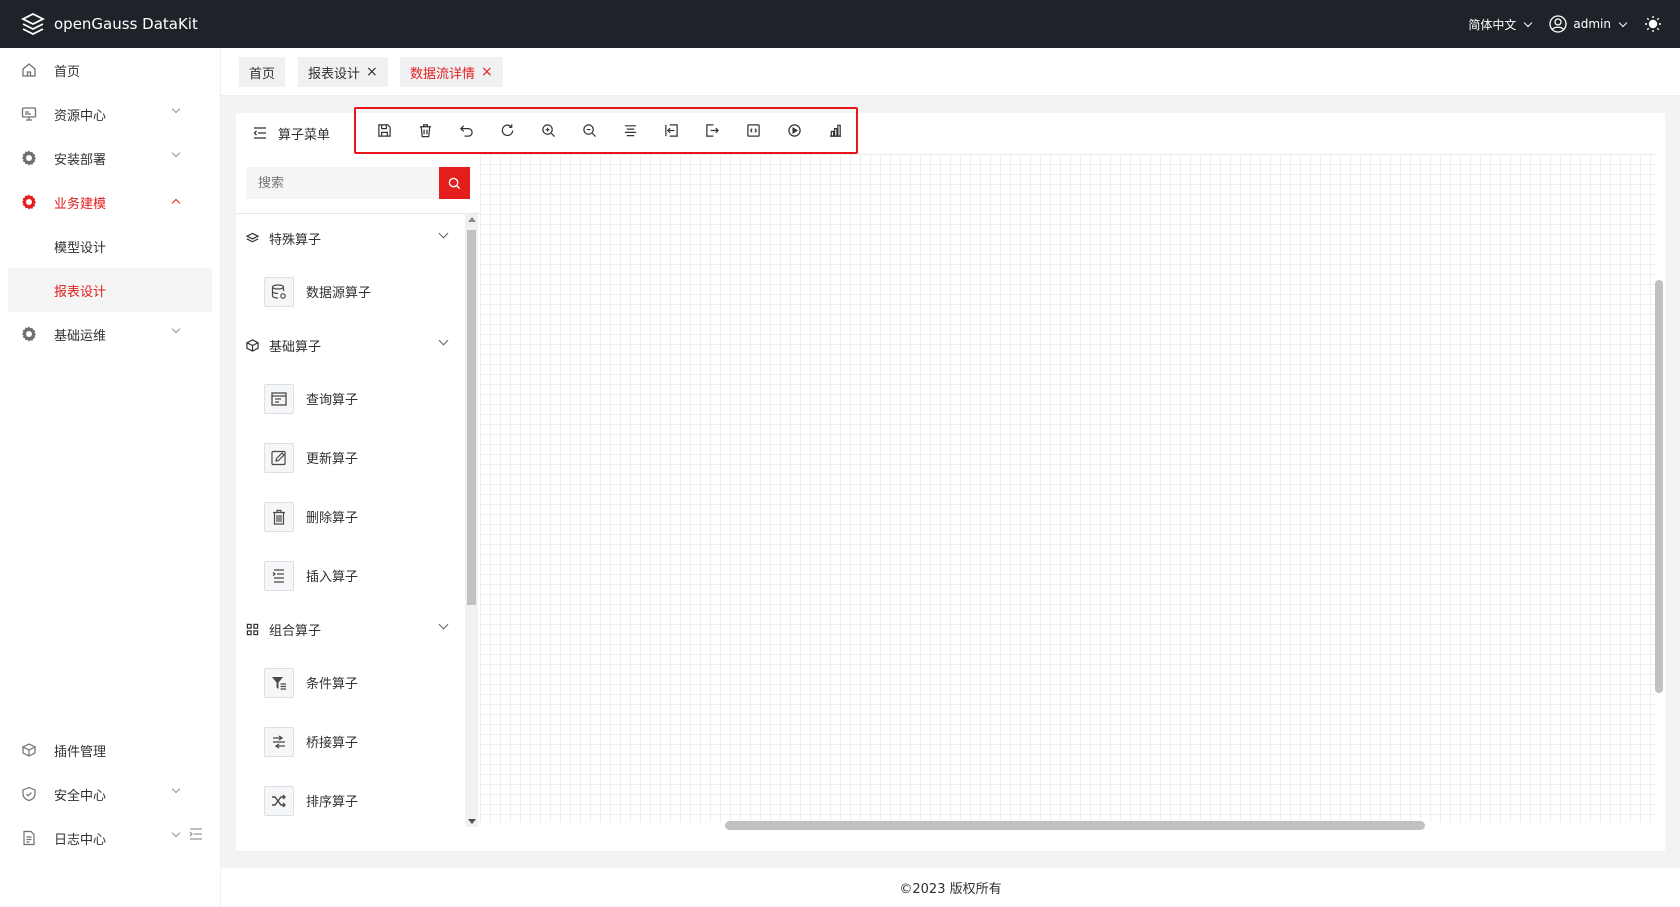 The width and height of the screenshot is (1680, 907). Describe the element at coordinates (110, 334) in the screenshot. I see `sidebar-item-basic-ops: 基础运维` at that location.